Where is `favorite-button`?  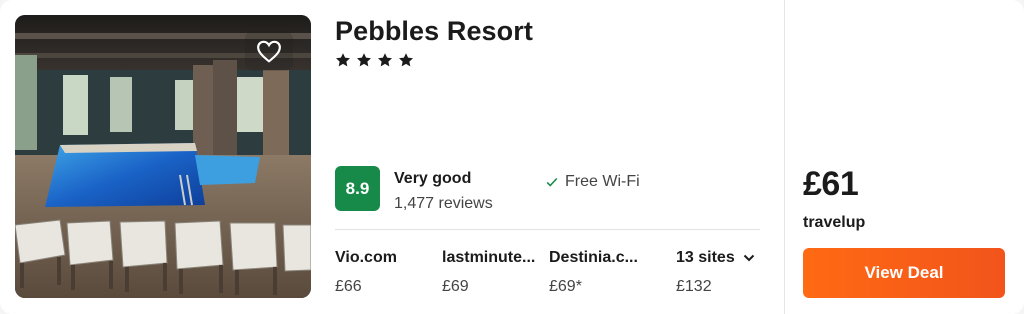 favorite-button is located at coordinates (269, 51).